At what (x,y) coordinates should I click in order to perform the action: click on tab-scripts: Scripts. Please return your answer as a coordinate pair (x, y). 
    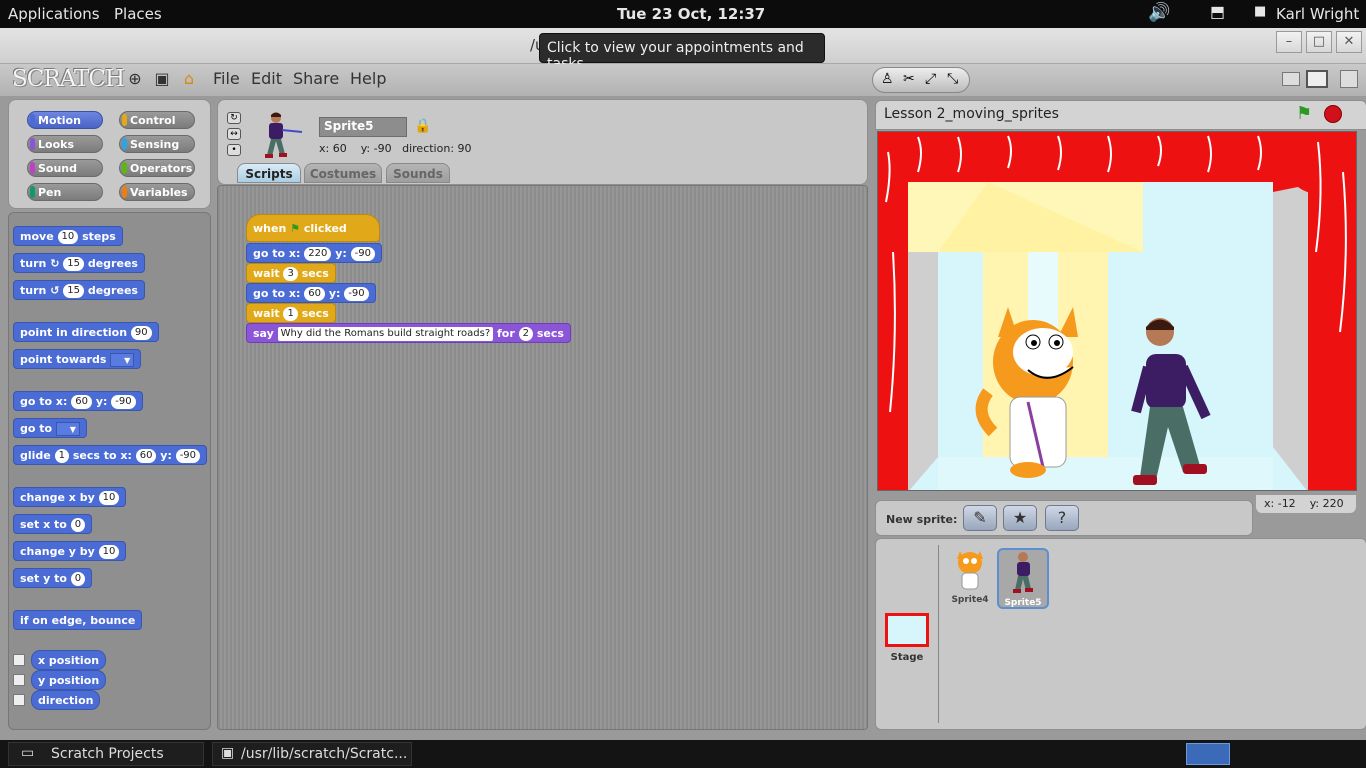
    Looking at the image, I should click on (269, 173).